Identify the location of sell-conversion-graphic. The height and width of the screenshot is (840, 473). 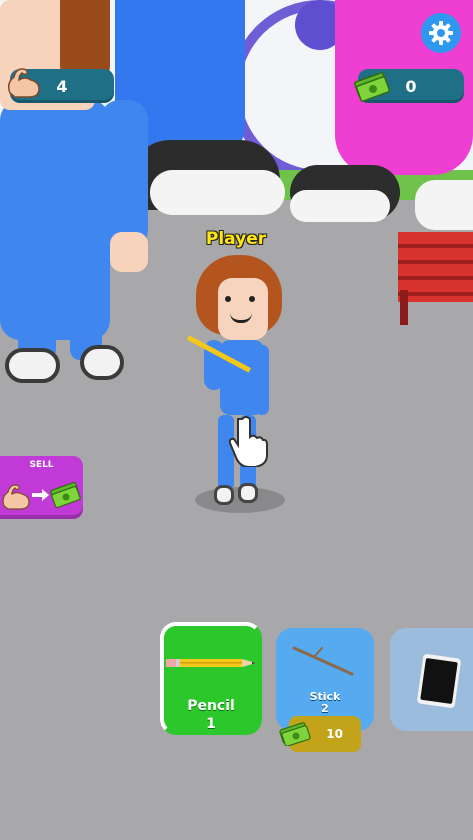
(41, 495).